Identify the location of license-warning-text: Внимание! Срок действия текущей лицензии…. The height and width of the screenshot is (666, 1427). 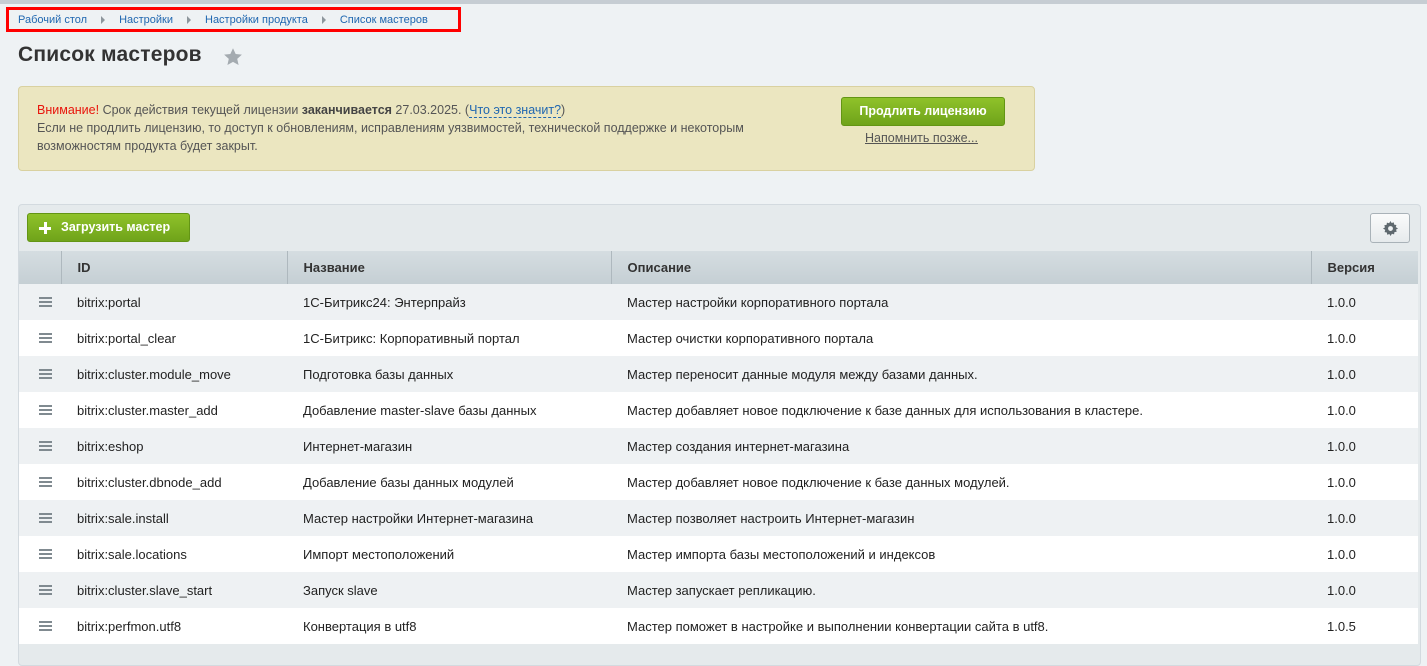
(432, 128).